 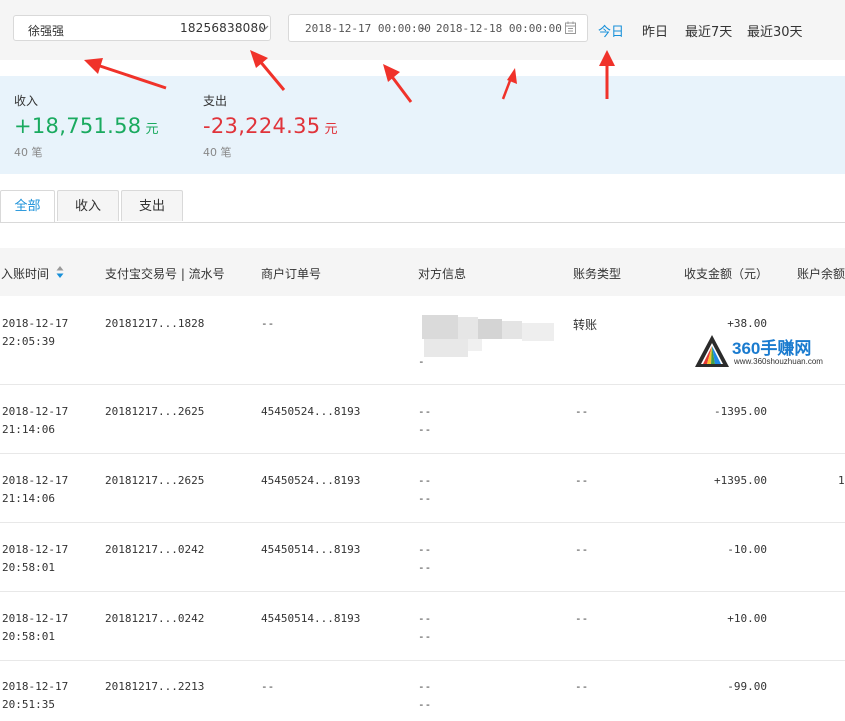 What do you see at coordinates (271, 75) in the screenshot?
I see `arrow-account-phone-icon` at bounding box center [271, 75].